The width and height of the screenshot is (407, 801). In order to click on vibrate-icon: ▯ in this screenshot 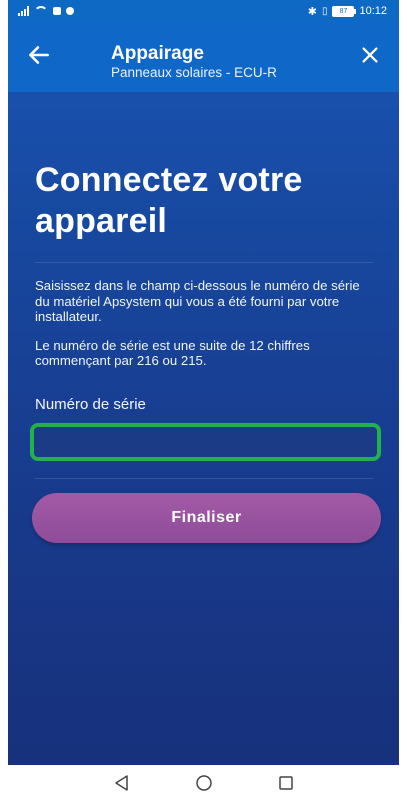, I will do `click(324, 11)`.